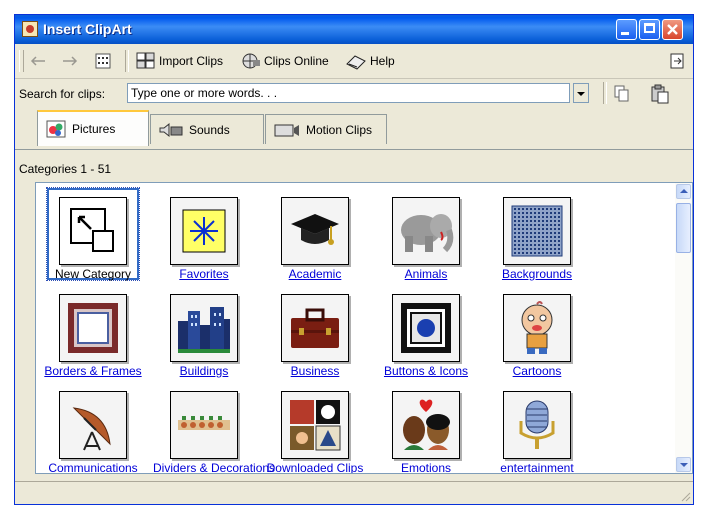 This screenshot has width=718, height=515. I want to click on maximize-button, so click(649, 29).